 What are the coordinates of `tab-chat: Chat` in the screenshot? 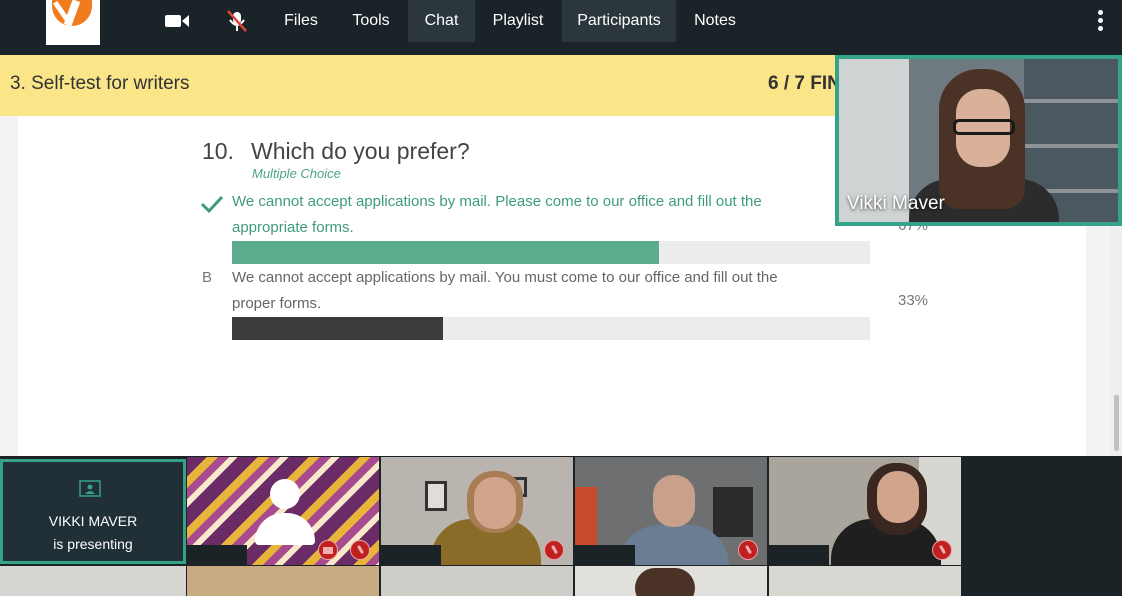 It's located at (441, 21).